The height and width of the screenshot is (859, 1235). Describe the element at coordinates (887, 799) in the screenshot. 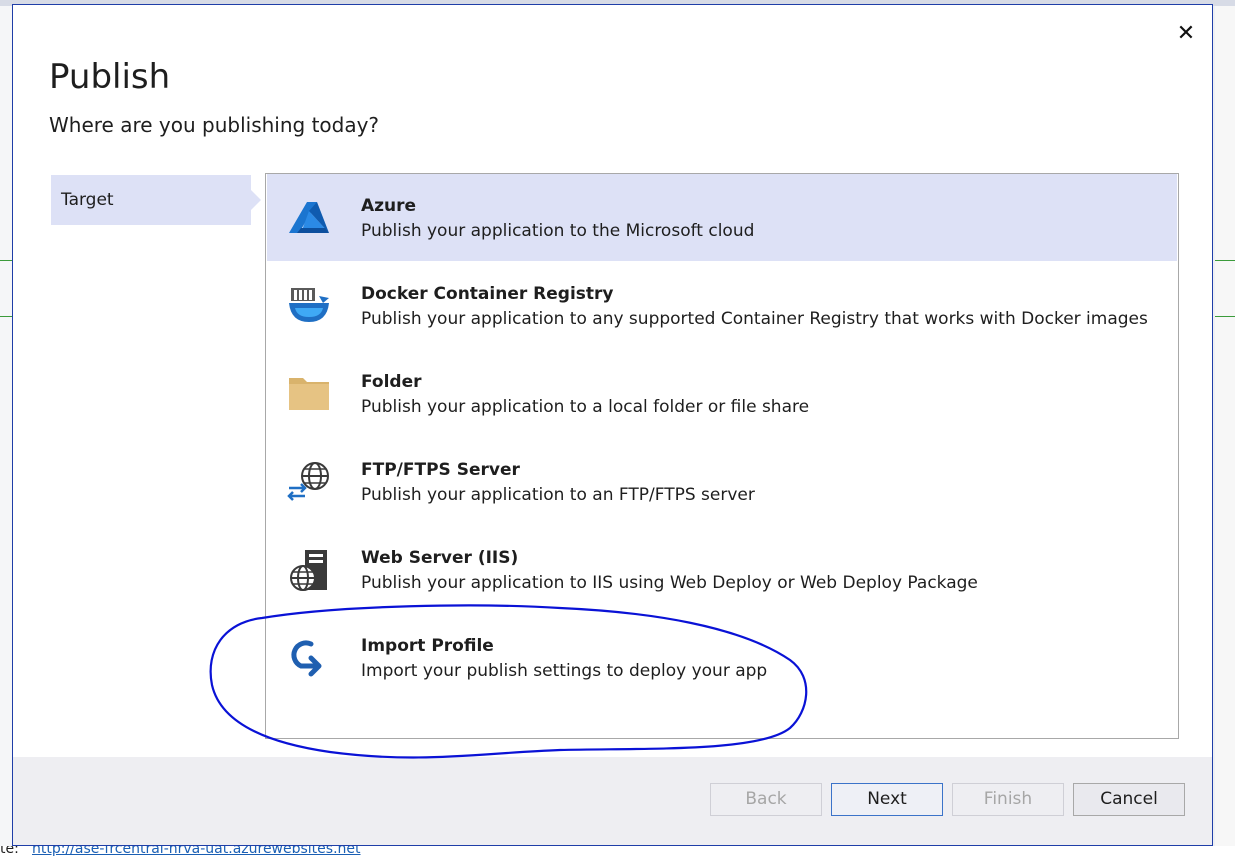

I see `next-button: Next` at that location.